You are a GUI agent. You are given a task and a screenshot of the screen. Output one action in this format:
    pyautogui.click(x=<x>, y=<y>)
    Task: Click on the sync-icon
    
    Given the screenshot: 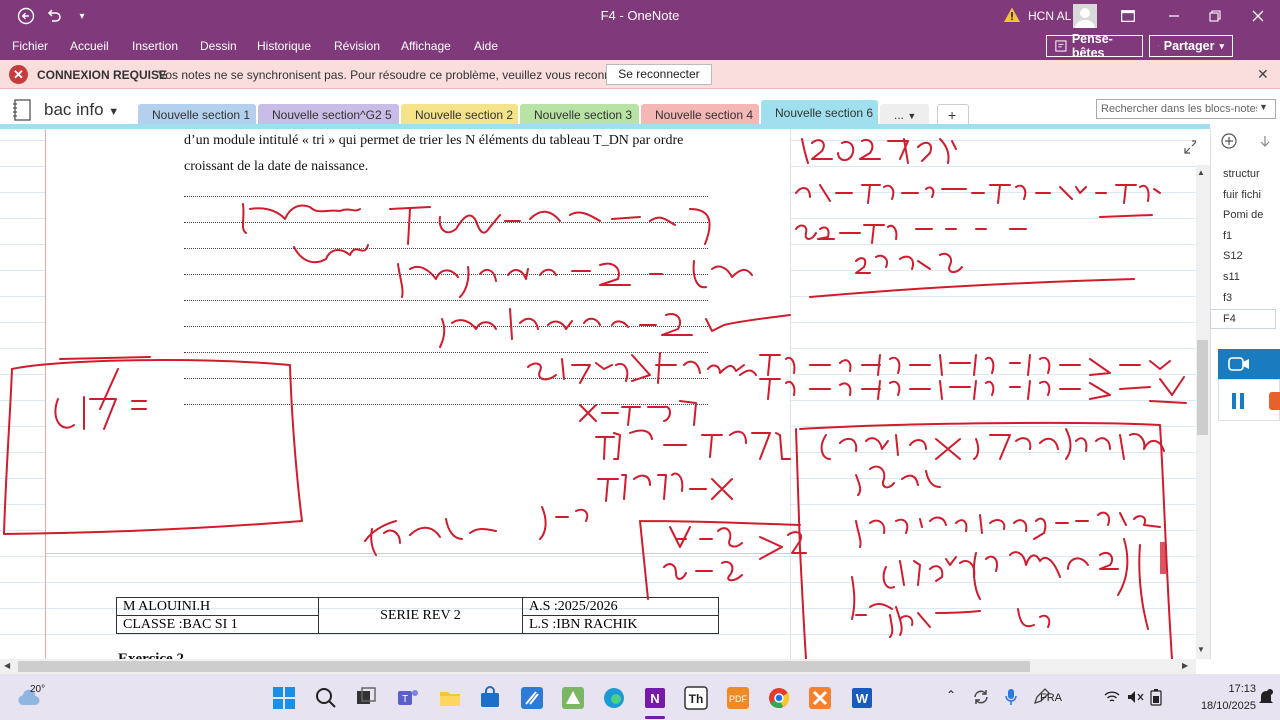 What is the action you would take?
    pyautogui.click(x=981, y=697)
    